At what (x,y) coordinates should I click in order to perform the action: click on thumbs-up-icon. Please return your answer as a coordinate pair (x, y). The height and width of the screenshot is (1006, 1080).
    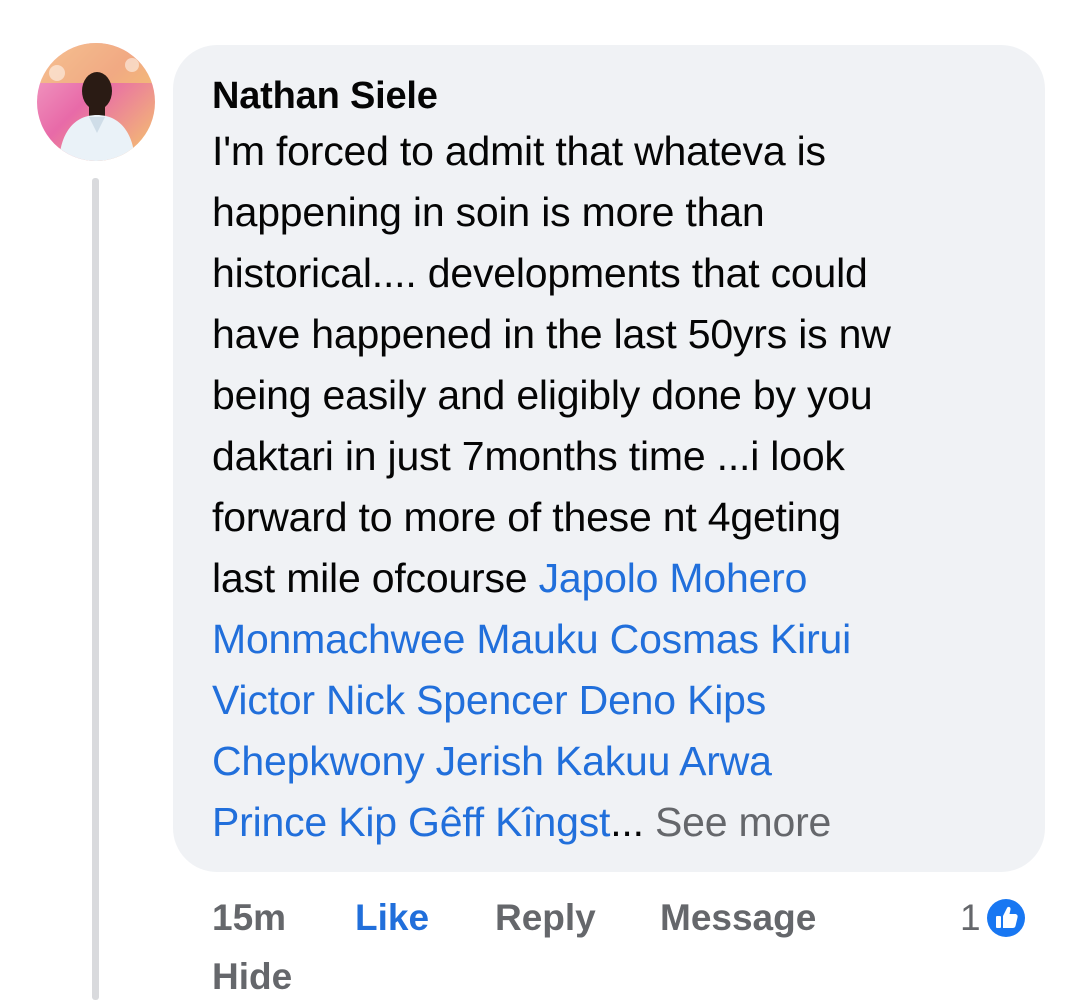
    Looking at the image, I should click on (1005, 918).